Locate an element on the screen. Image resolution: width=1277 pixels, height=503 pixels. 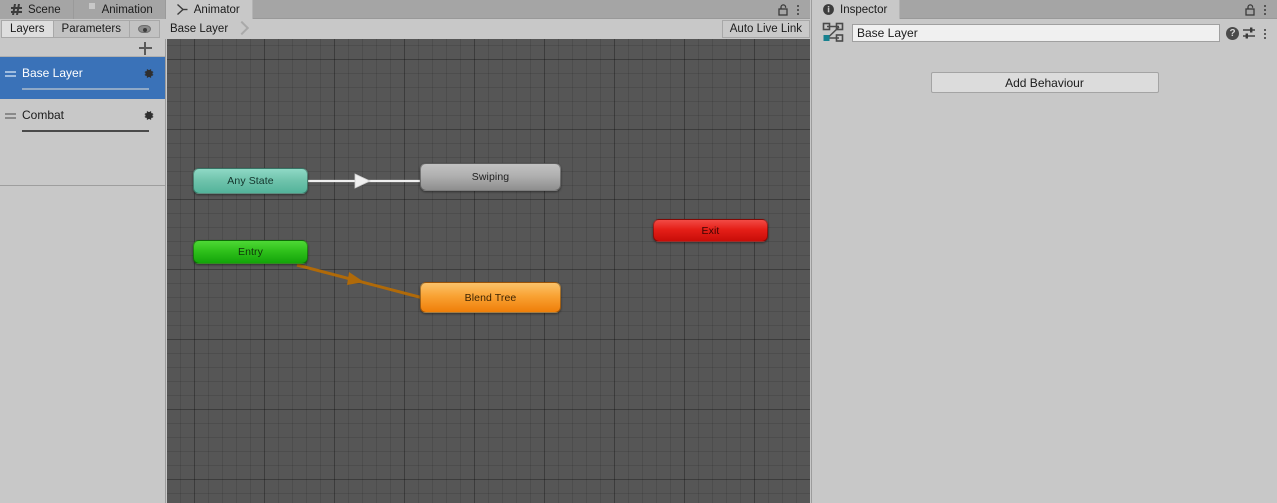
state-node-exit: Exit is located at coordinates (710, 230).